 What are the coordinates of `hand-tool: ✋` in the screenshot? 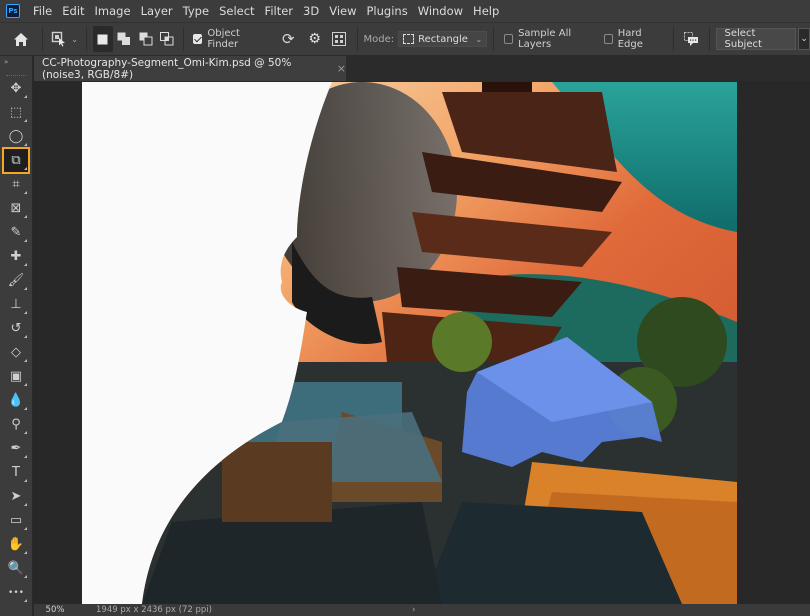 It's located at (16, 544).